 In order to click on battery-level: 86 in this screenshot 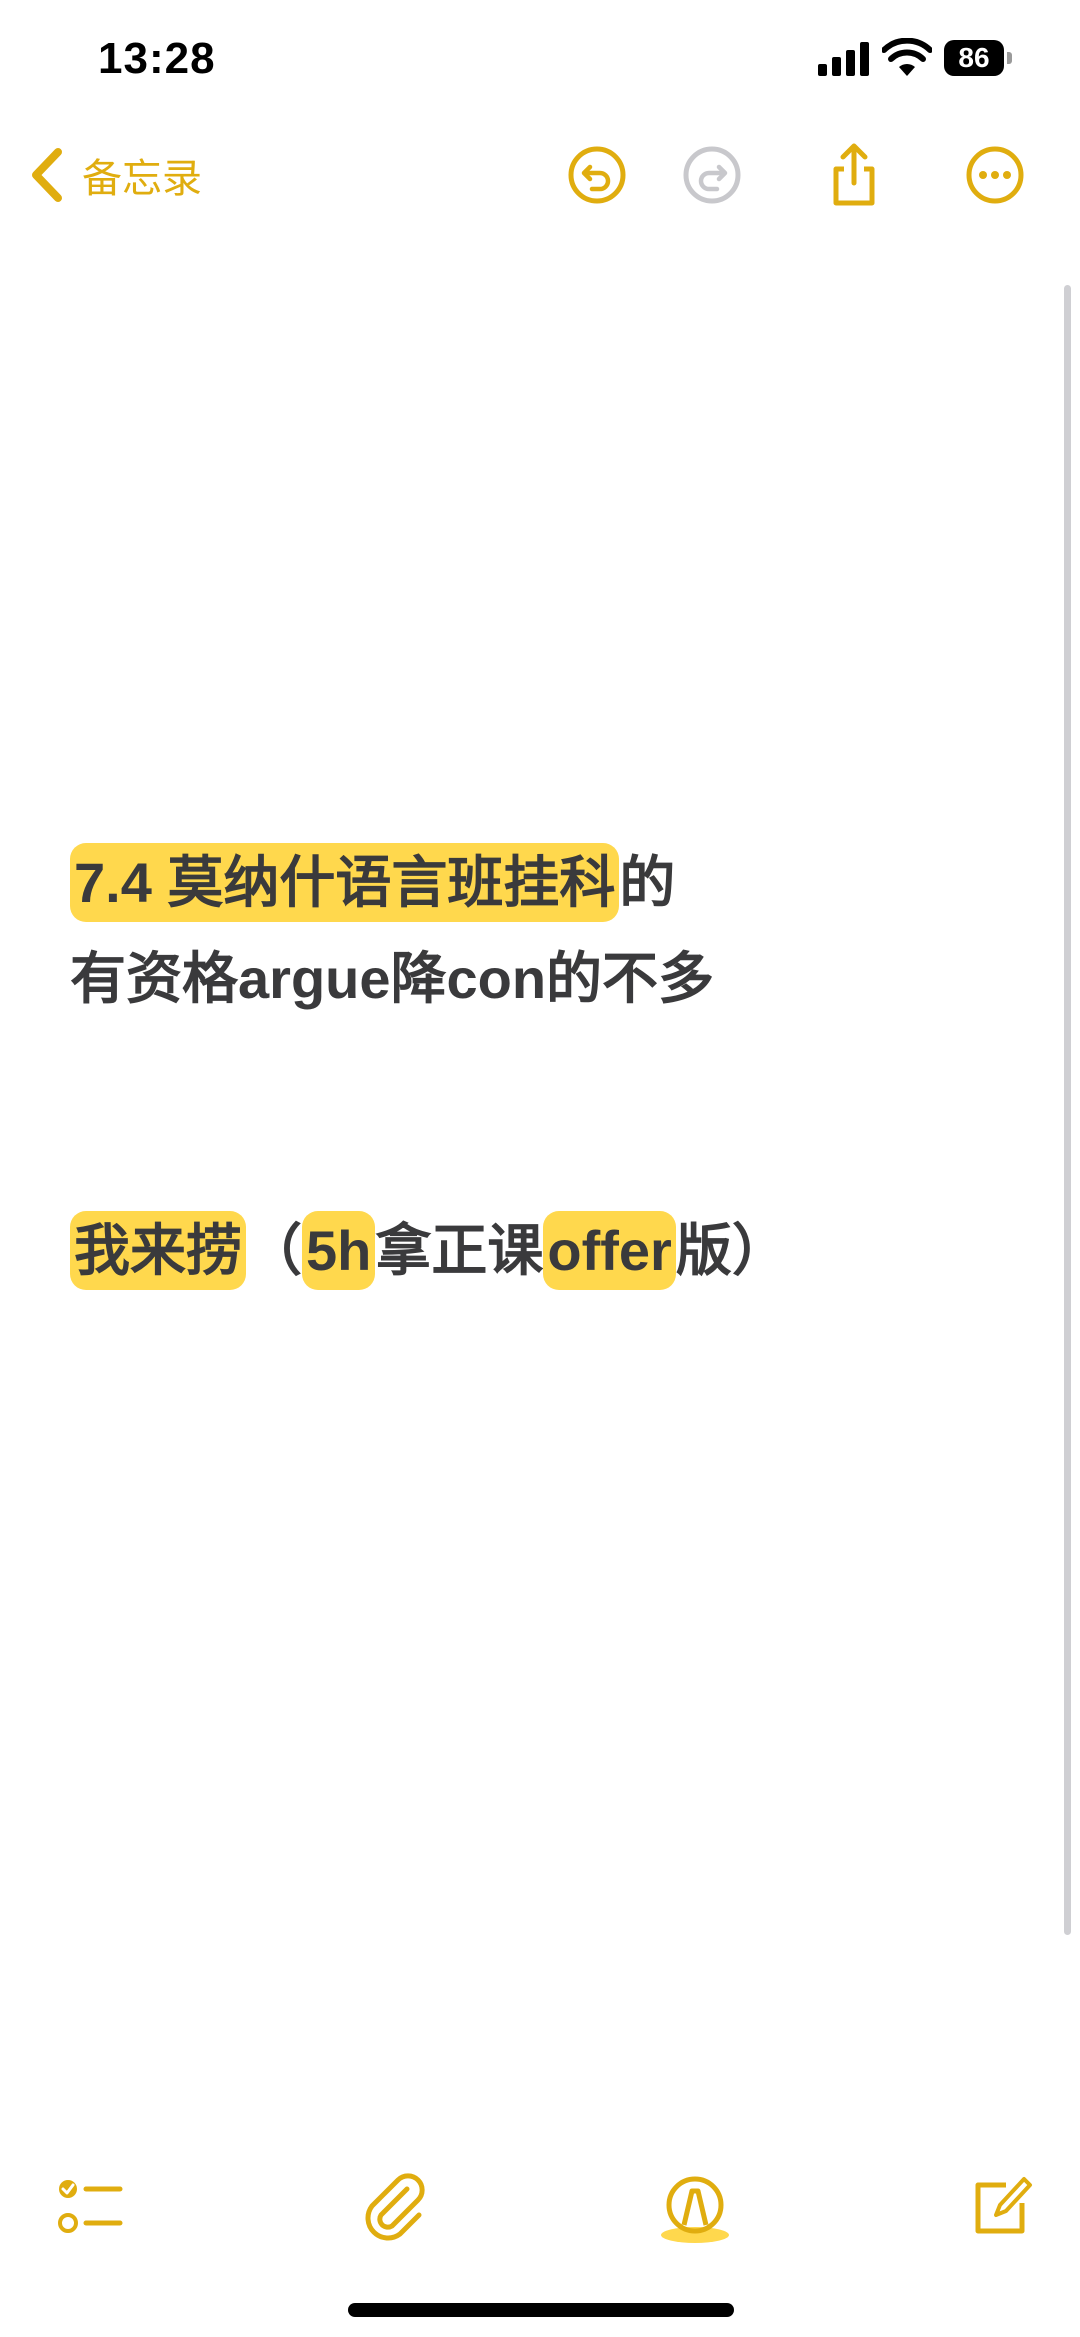, I will do `click(974, 57)`.